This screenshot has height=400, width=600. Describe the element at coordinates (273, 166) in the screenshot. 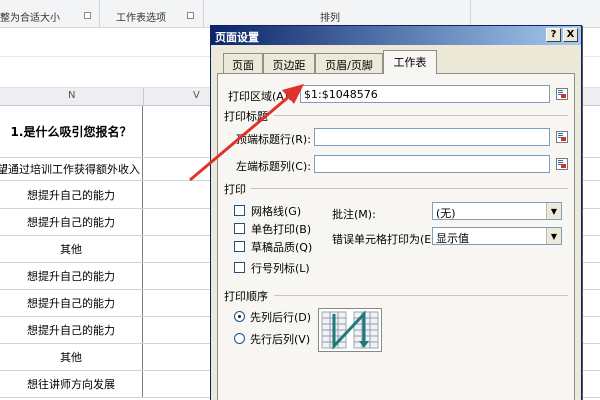

I see `left-cols-label: 左端标题列(C):` at that location.